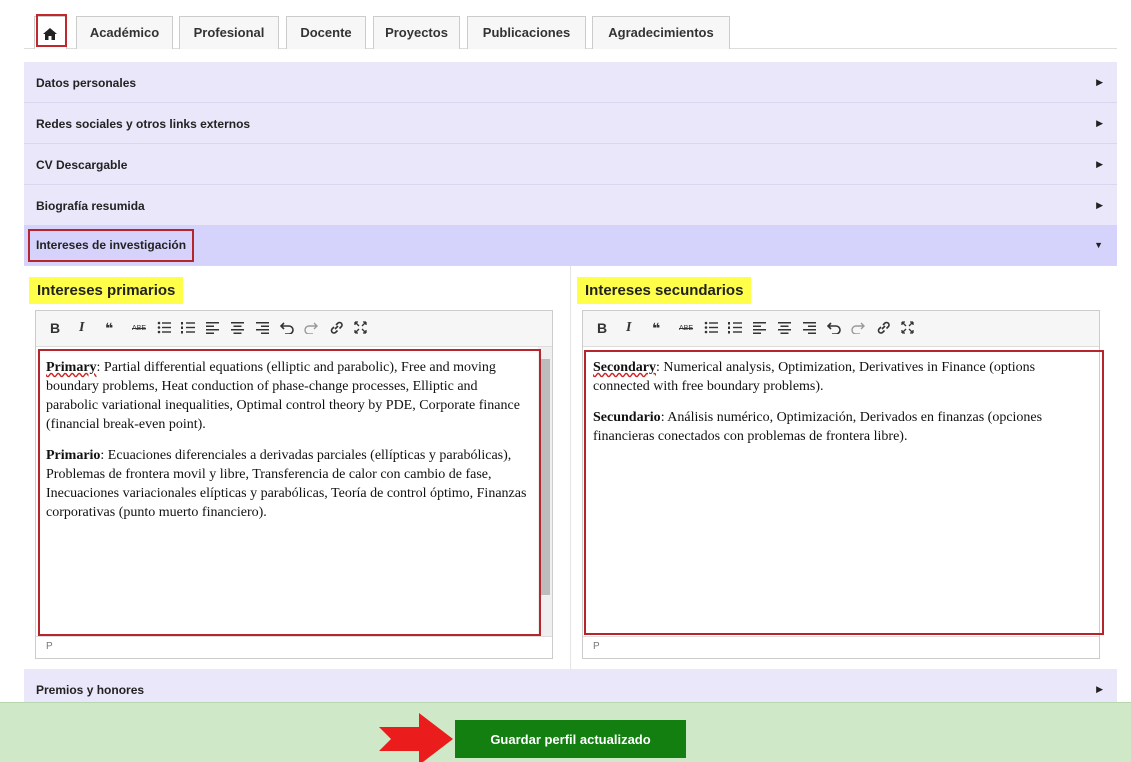 This screenshot has width=1131, height=762. What do you see at coordinates (90, 690) in the screenshot?
I see `section-label: Premios y honores` at bounding box center [90, 690].